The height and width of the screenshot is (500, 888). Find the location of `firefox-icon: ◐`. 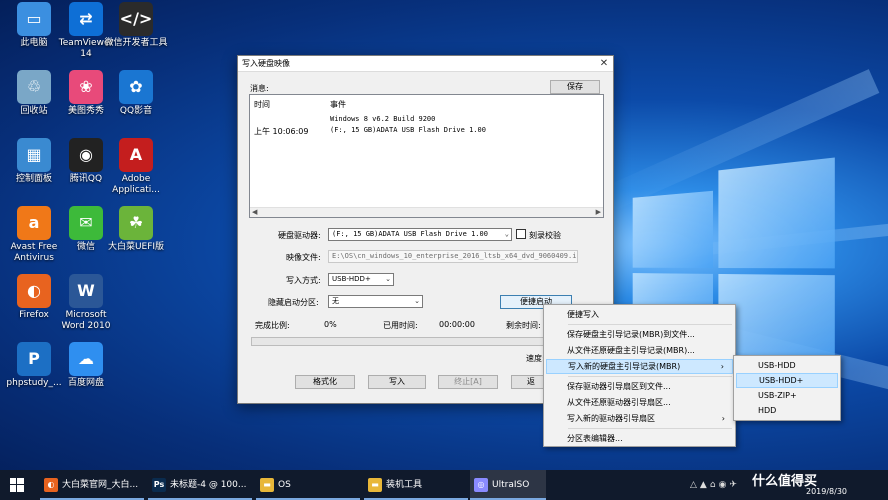

firefox-icon: ◐ is located at coordinates (34, 291).